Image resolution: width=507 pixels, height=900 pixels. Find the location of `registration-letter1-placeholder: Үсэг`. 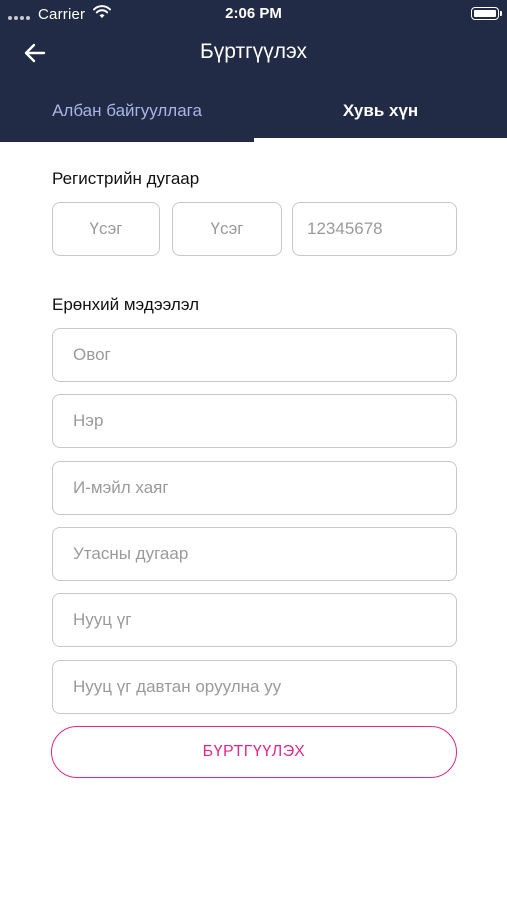

registration-letter1-placeholder: Үсэг is located at coordinates (106, 228).